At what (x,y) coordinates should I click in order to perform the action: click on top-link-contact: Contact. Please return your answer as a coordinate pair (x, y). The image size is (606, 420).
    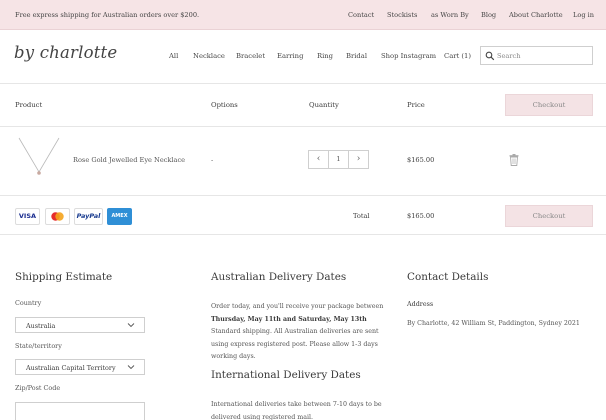
    Looking at the image, I should click on (361, 15).